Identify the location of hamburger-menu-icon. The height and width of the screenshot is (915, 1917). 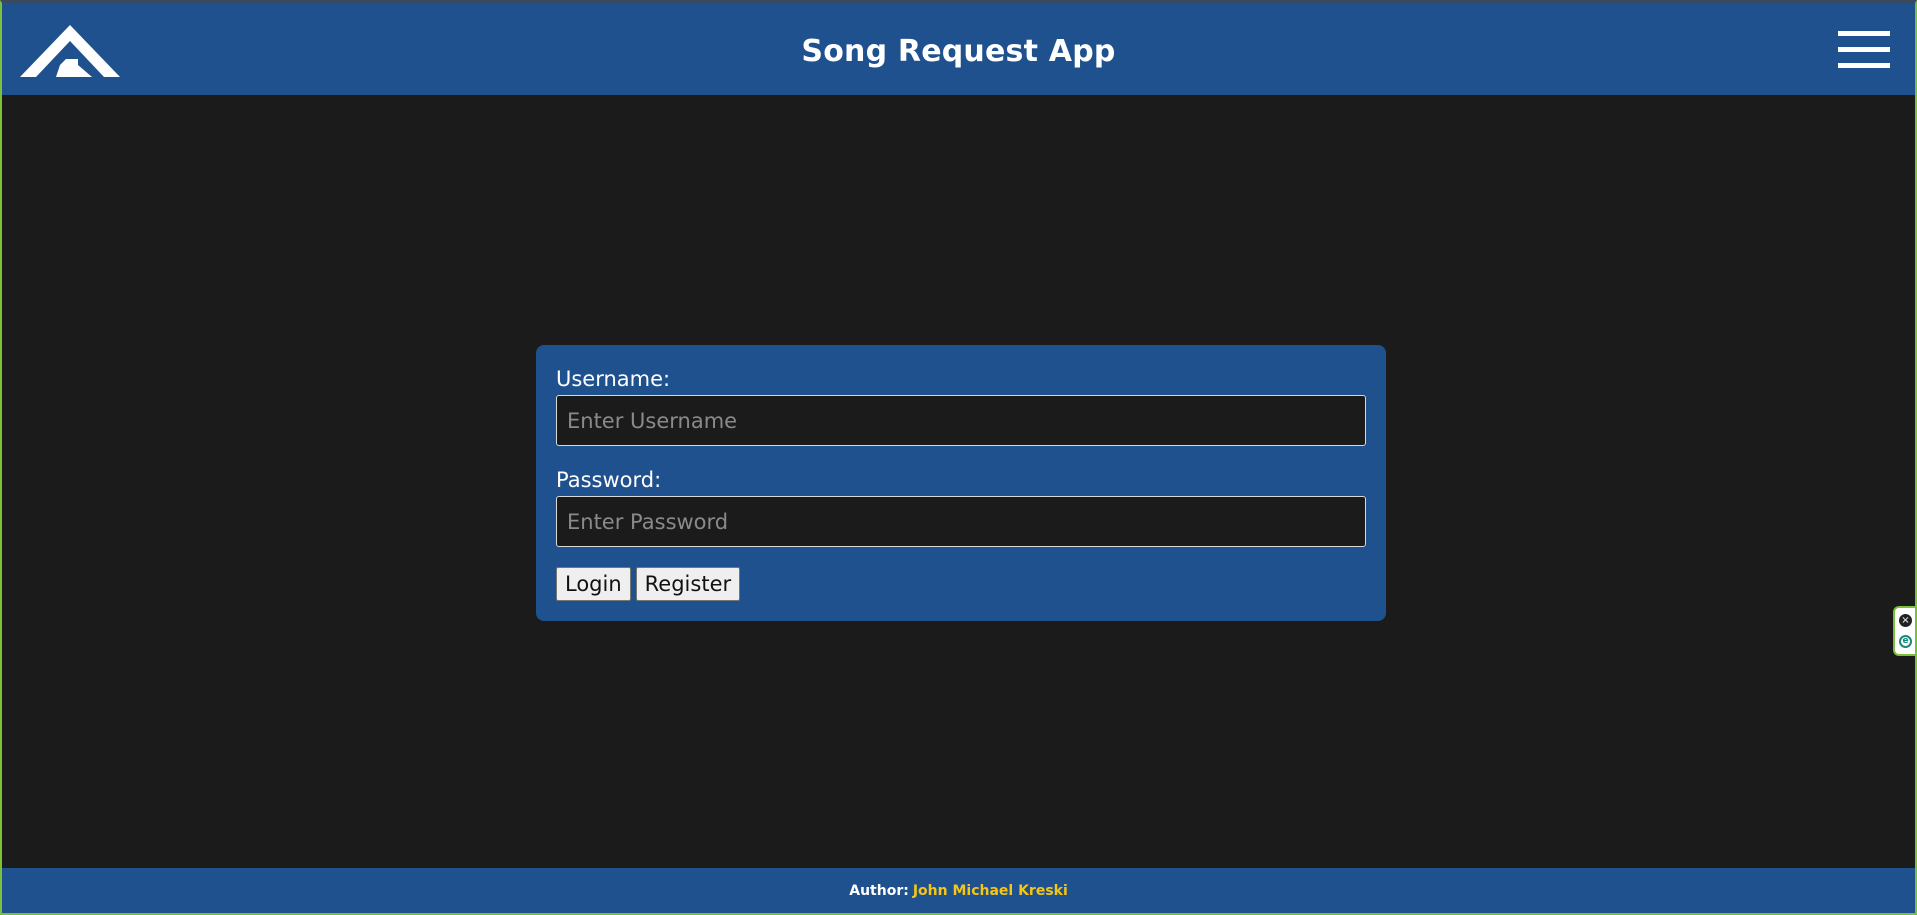
(1864, 50).